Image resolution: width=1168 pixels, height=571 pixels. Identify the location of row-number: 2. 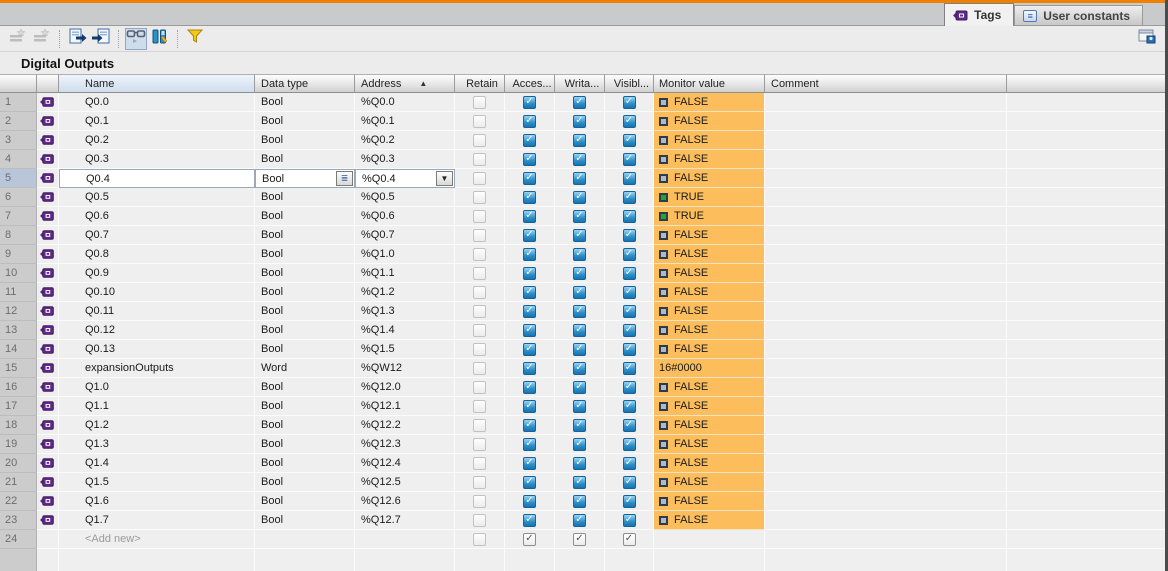
(18, 121).